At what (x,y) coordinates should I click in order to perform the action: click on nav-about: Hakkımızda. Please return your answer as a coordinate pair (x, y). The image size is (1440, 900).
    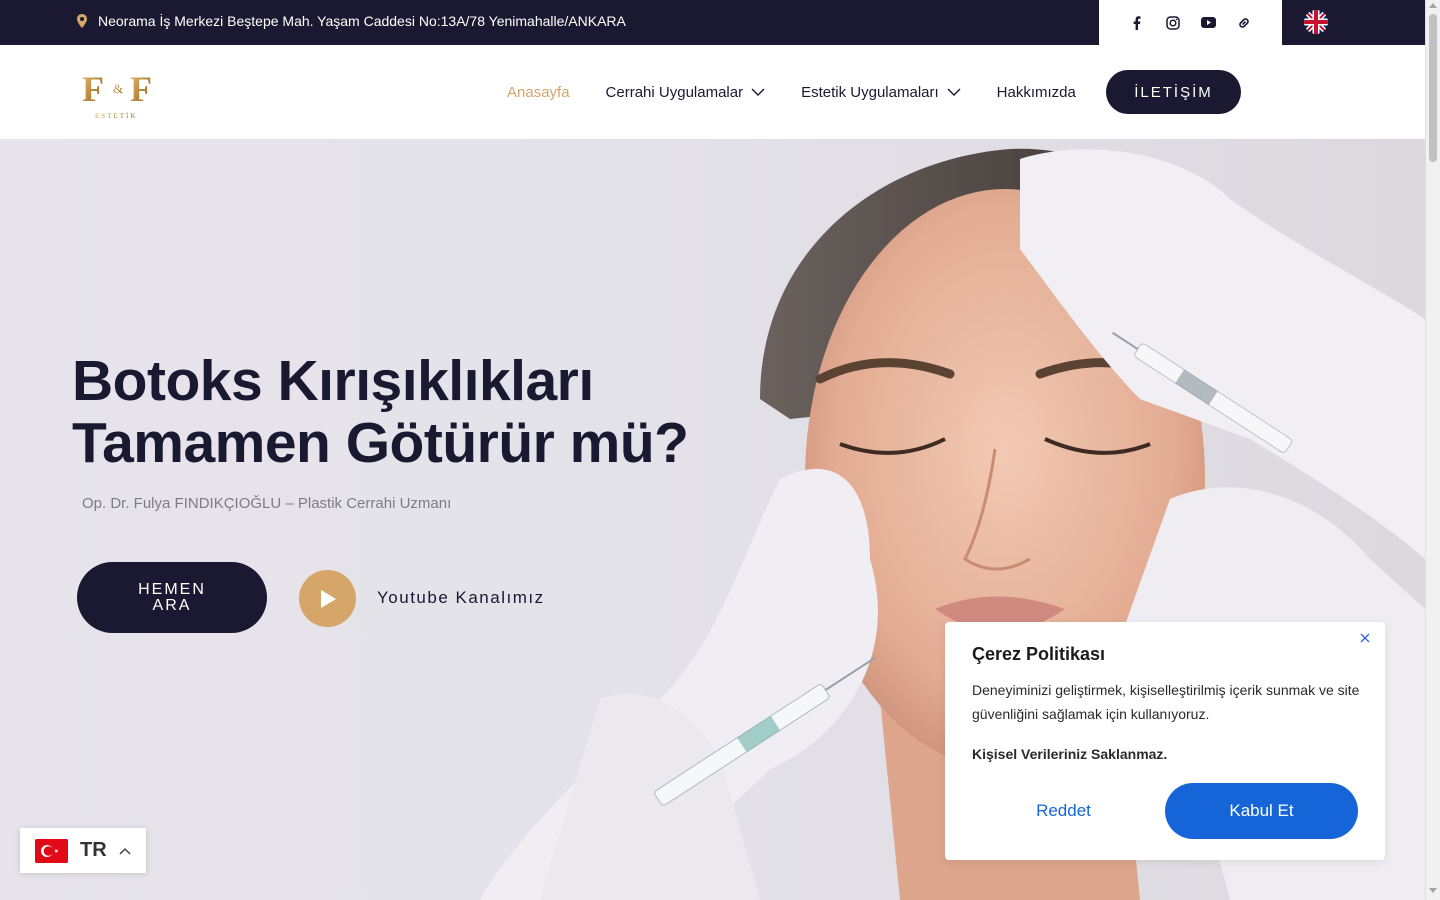
    Looking at the image, I should click on (1036, 92).